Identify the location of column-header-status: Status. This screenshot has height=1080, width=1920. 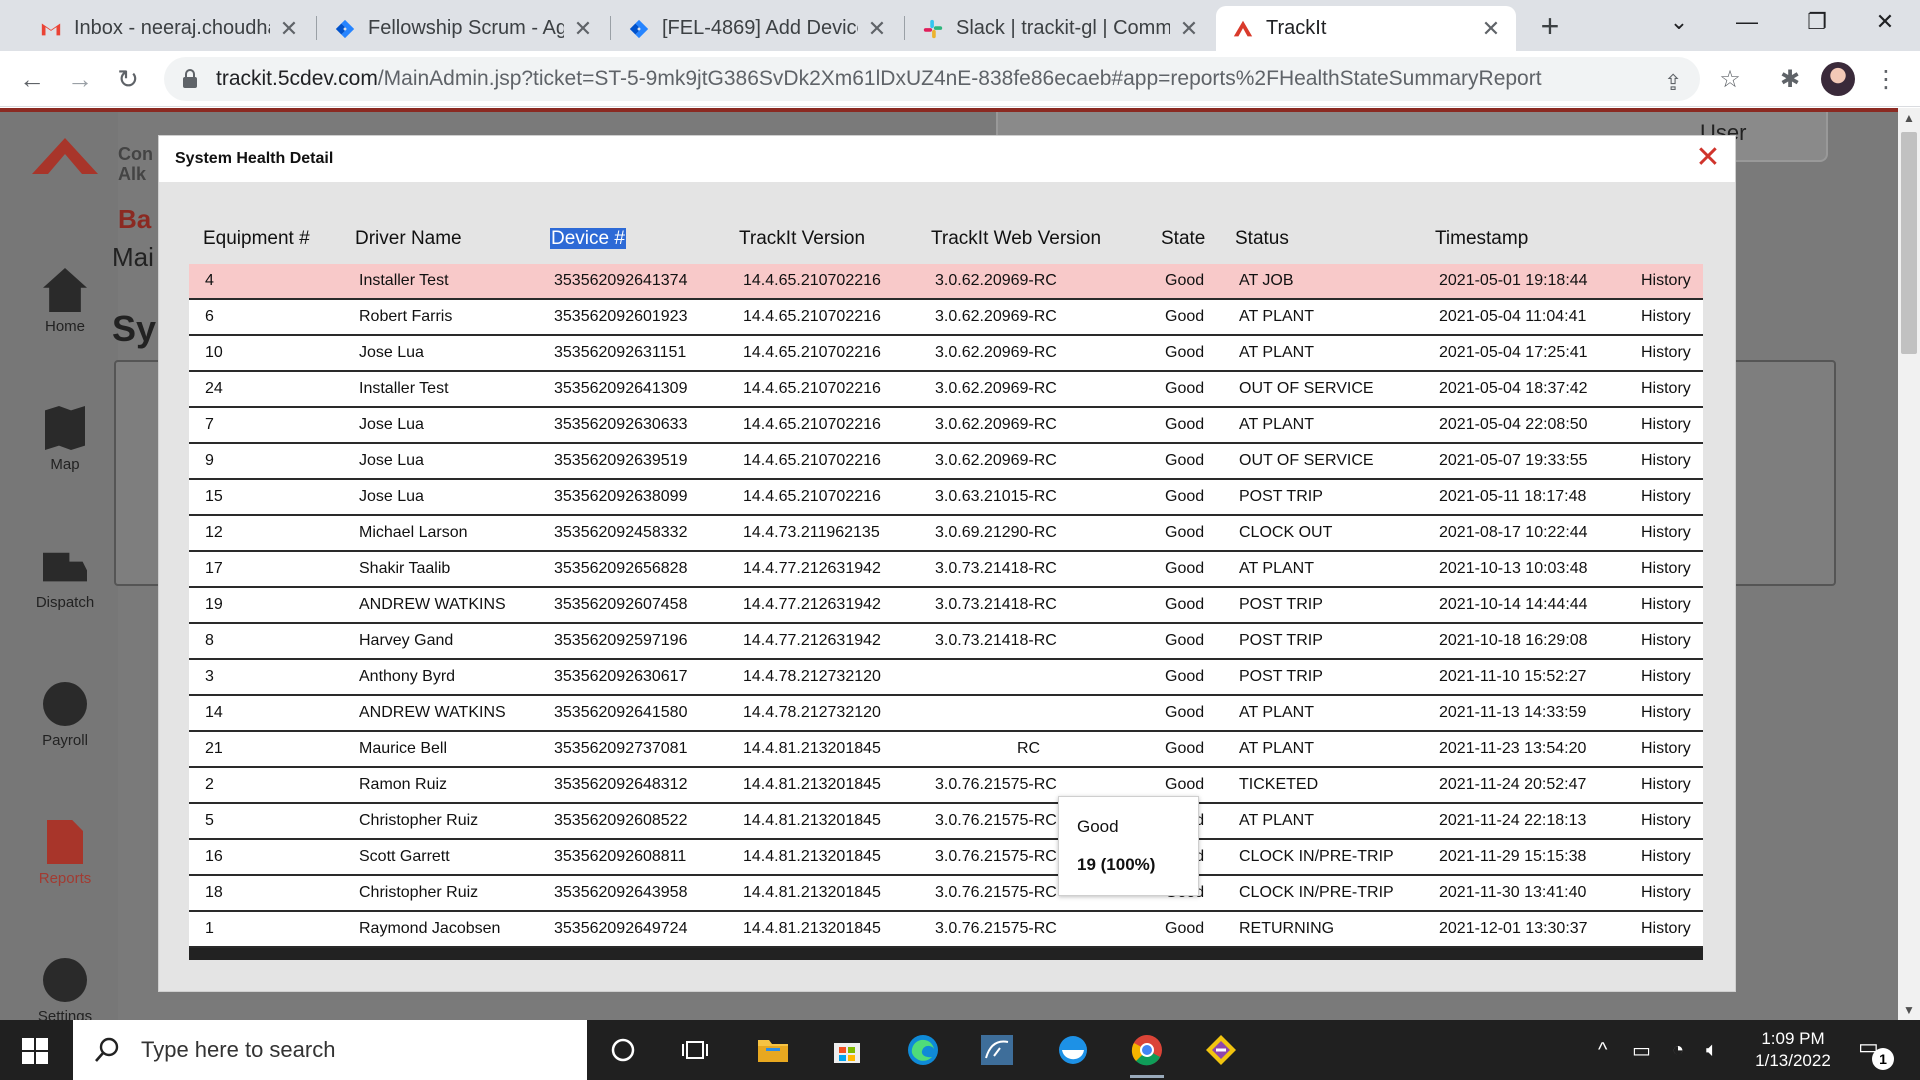
(1323, 239).